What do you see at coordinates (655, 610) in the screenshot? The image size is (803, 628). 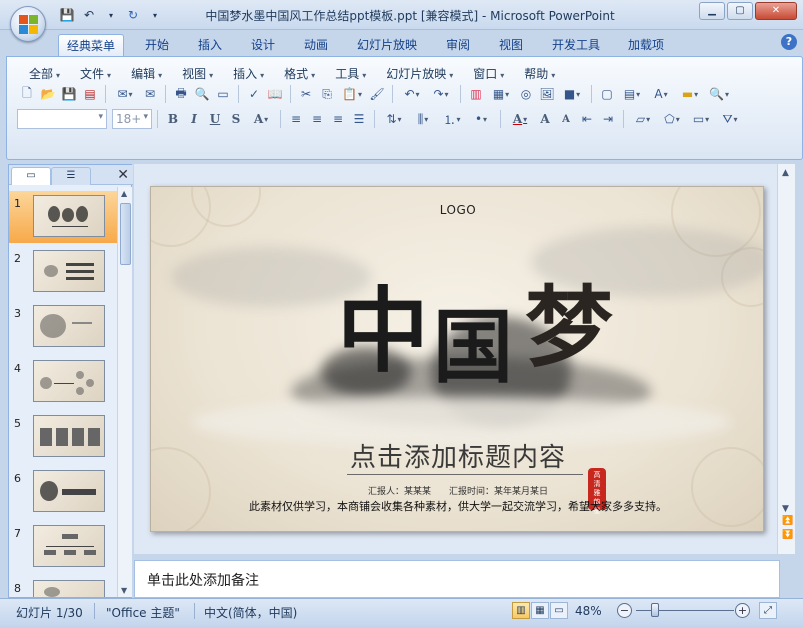 I see `zoom-slider-knob` at bounding box center [655, 610].